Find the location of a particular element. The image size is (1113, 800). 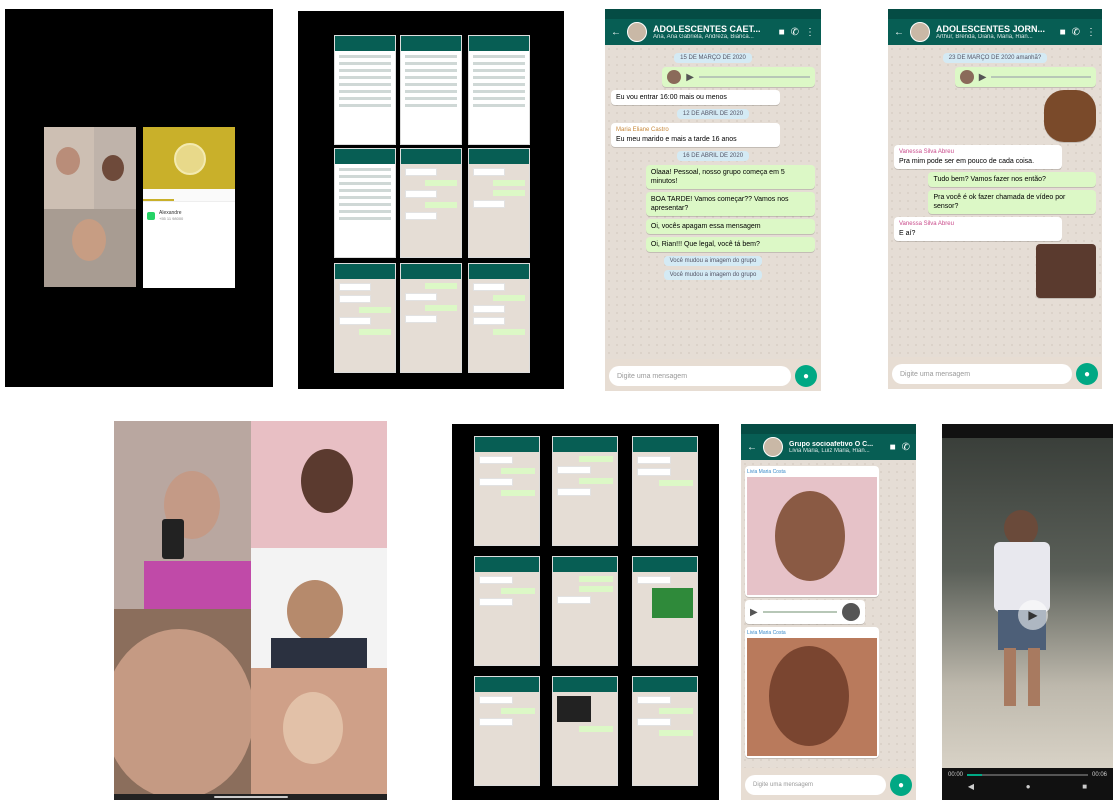

play-button: ▶ is located at coordinates (1033, 615).